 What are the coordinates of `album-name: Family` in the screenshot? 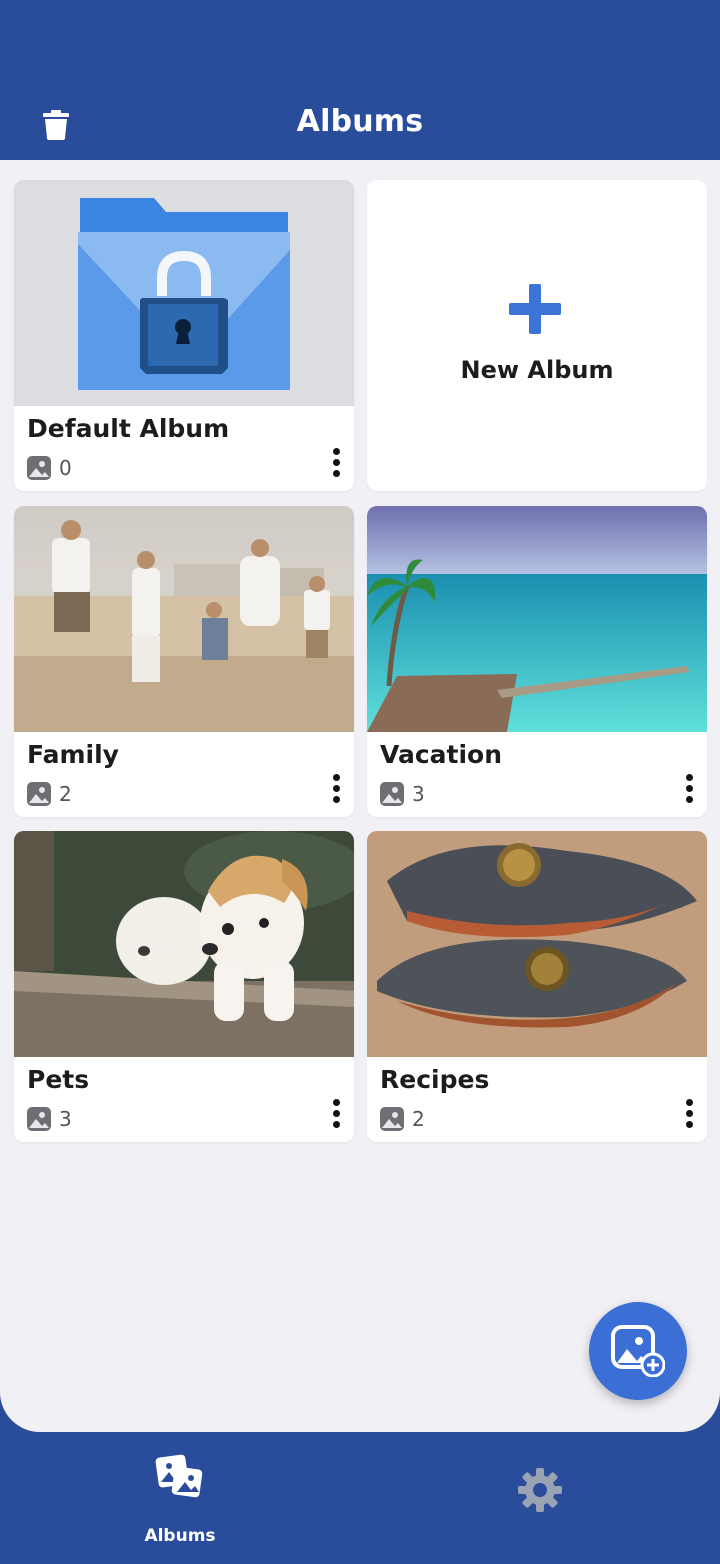 It's located at (73, 754).